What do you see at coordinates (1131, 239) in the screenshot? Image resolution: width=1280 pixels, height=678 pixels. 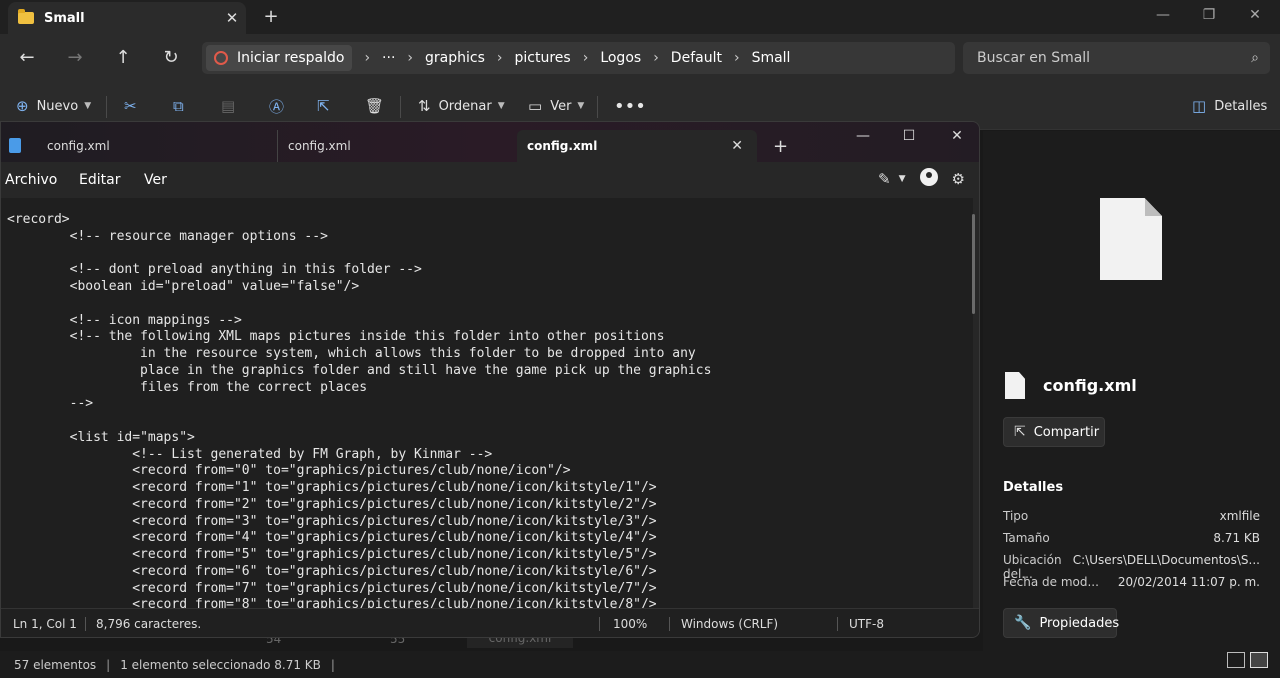 I see `file-preview-icon` at bounding box center [1131, 239].